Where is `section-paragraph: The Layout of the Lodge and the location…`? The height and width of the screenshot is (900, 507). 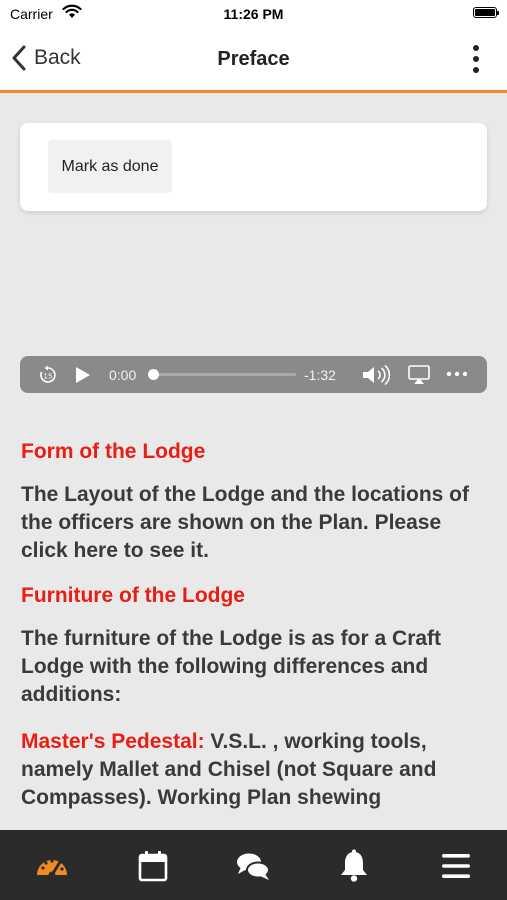
section-paragraph: The Layout of the Lodge and the location… is located at coordinates (256, 523).